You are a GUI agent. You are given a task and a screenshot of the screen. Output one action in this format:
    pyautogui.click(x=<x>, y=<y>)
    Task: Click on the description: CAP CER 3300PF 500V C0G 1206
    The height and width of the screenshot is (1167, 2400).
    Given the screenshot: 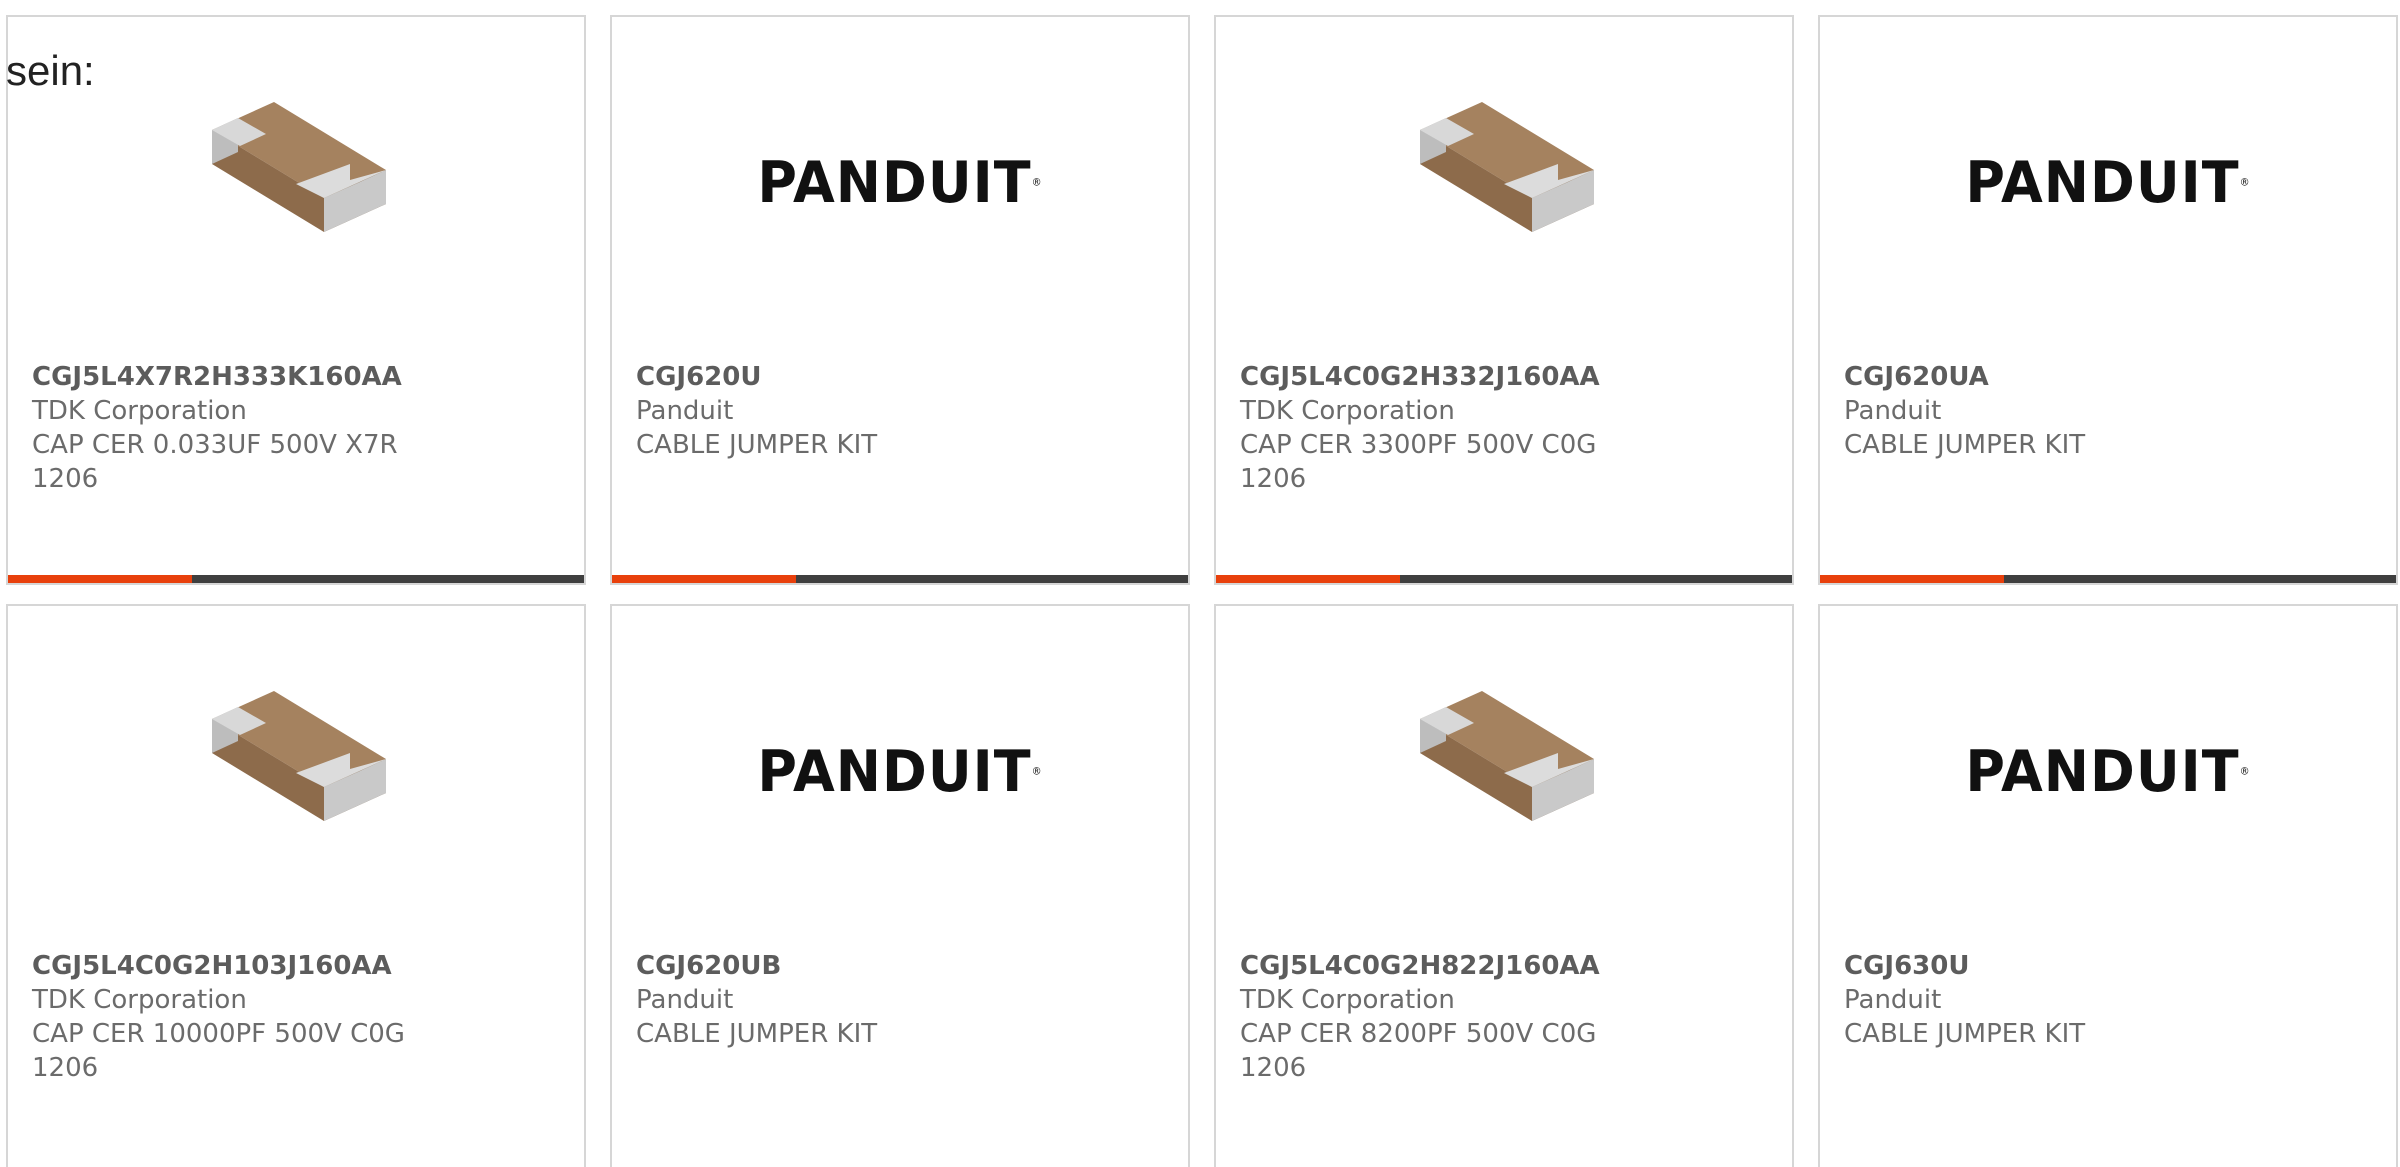 What is the action you would take?
    pyautogui.click(x=1418, y=462)
    